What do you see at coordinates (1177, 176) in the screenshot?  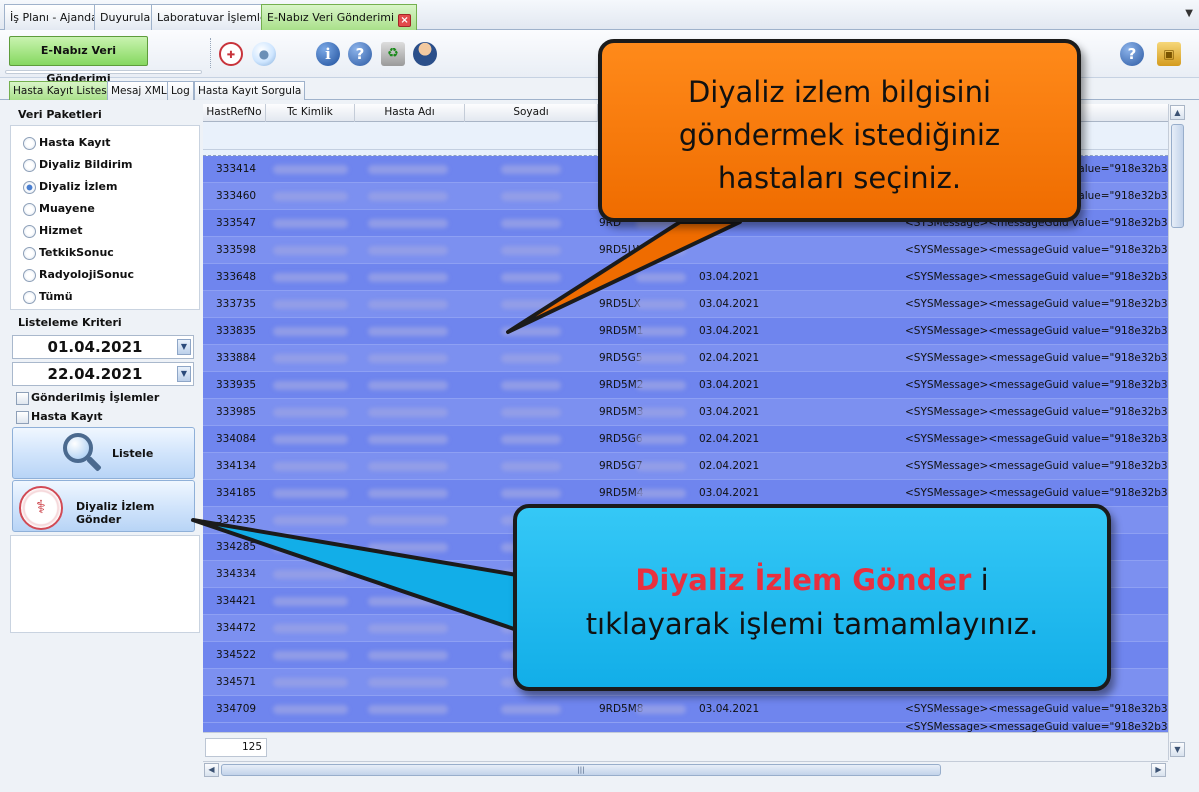 I see `scroll-thumb` at bounding box center [1177, 176].